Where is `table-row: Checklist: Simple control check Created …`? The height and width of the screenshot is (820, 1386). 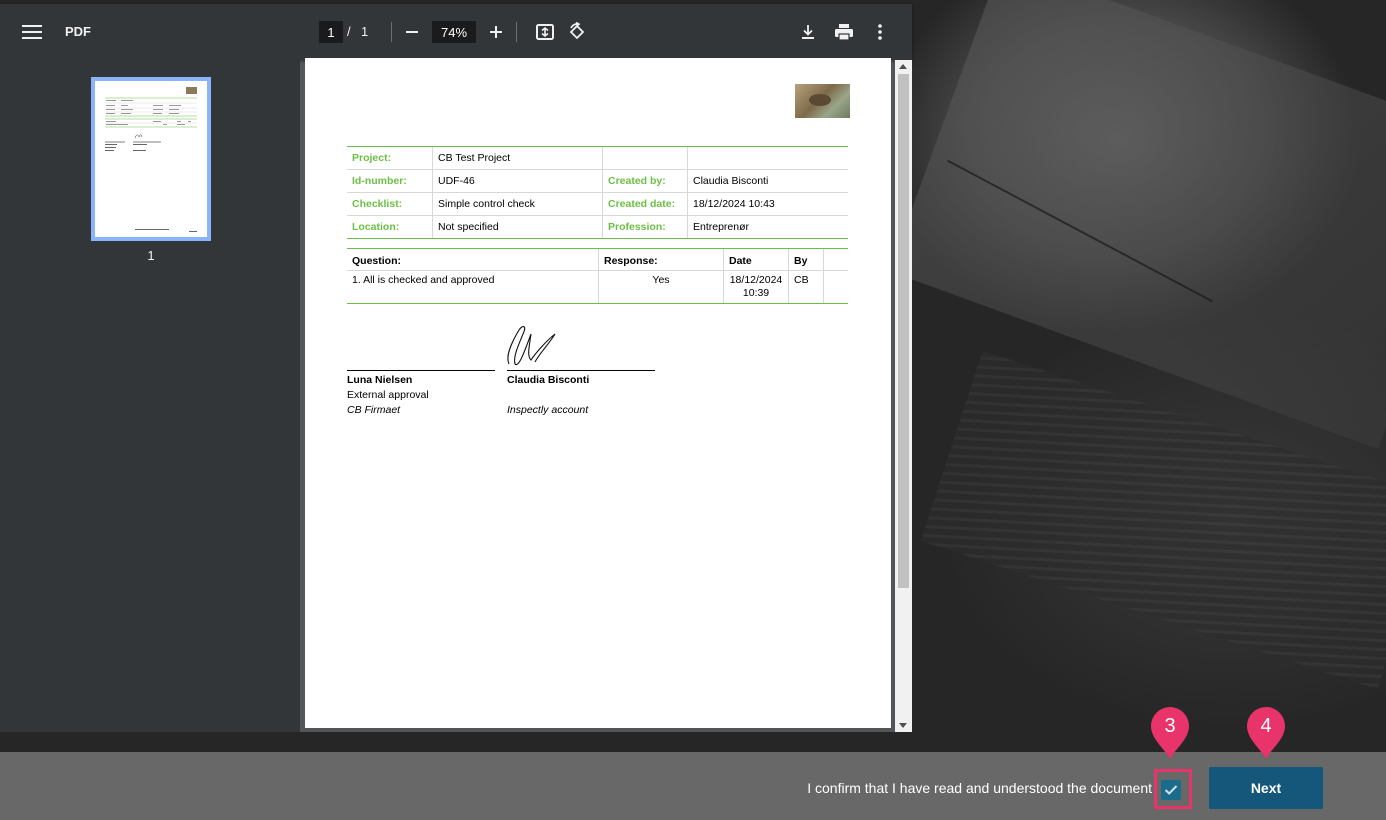 table-row: Checklist: Simple control check Created … is located at coordinates (597, 204).